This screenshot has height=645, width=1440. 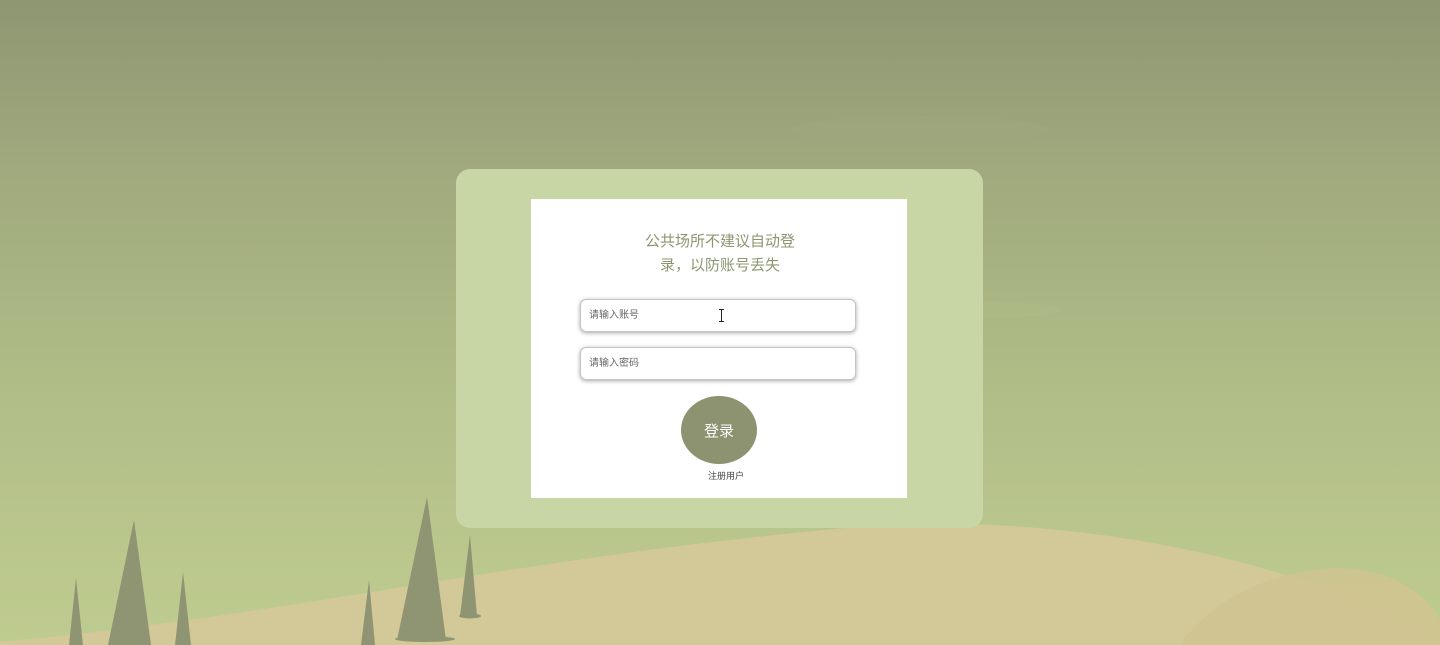 I want to click on login-panel: 公共场所不建议自动登录，以防账号丢失 登录 注册用户, so click(x=719, y=348).